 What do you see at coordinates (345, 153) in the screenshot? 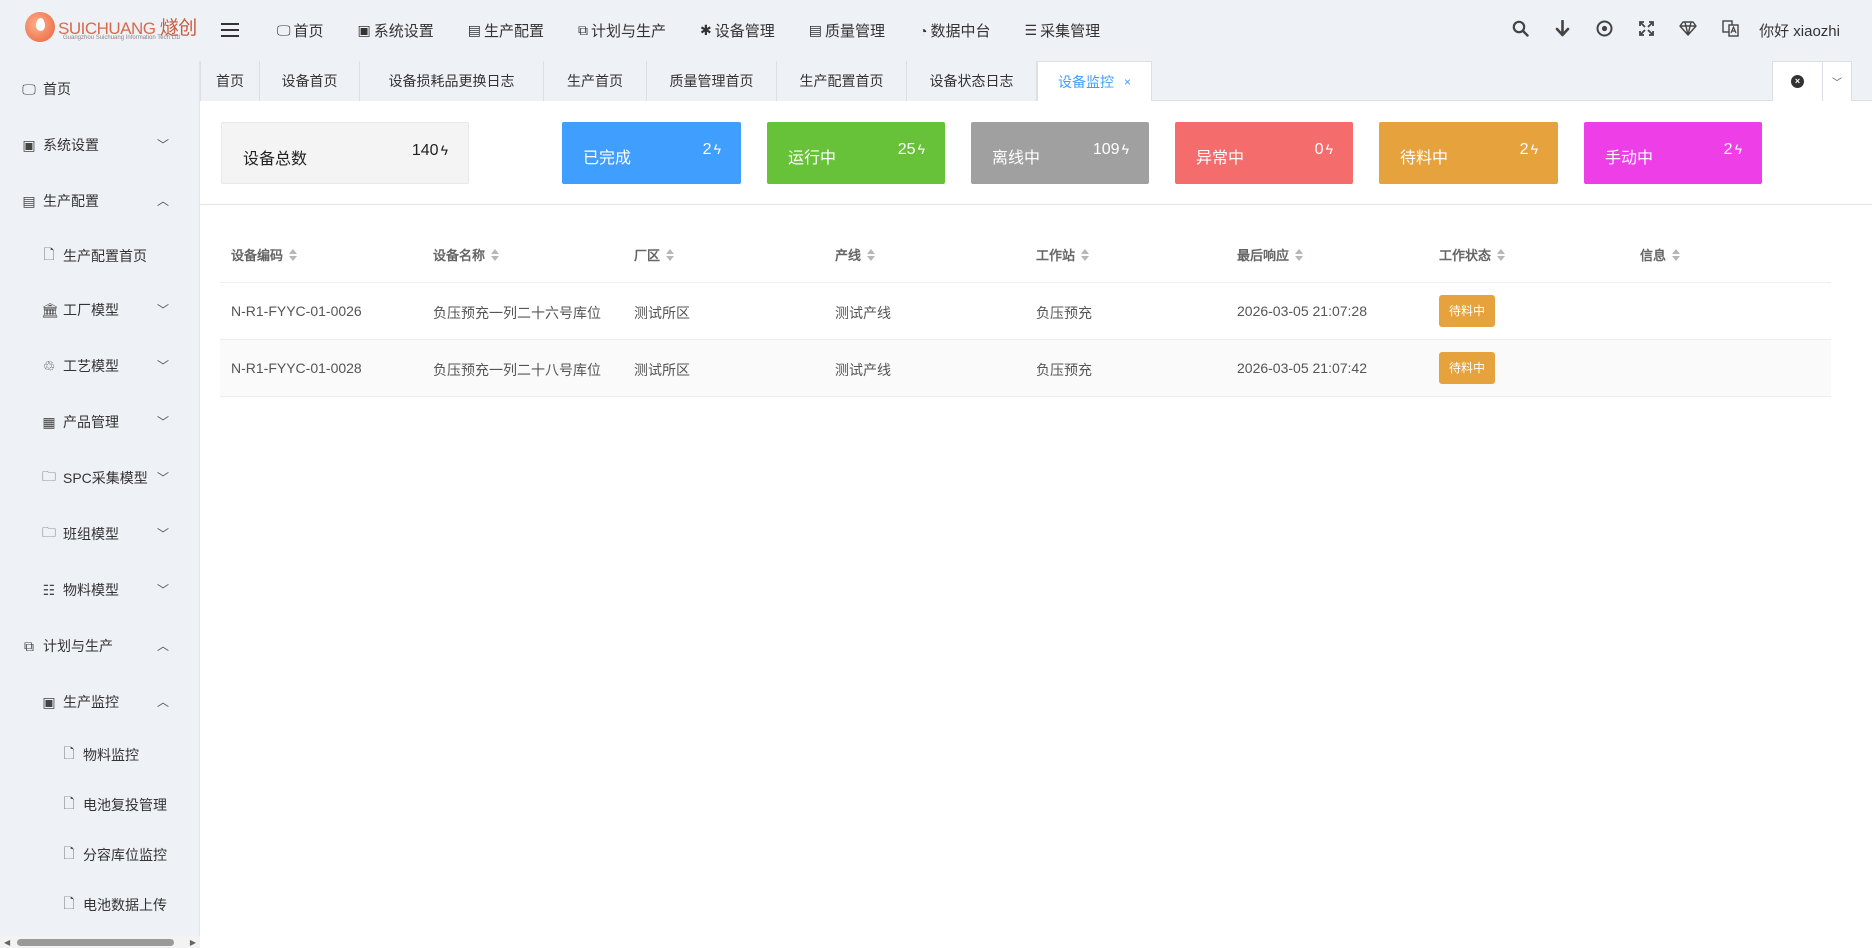
I see `stat-total-devices: 设备总数 140 ϟ` at bounding box center [345, 153].